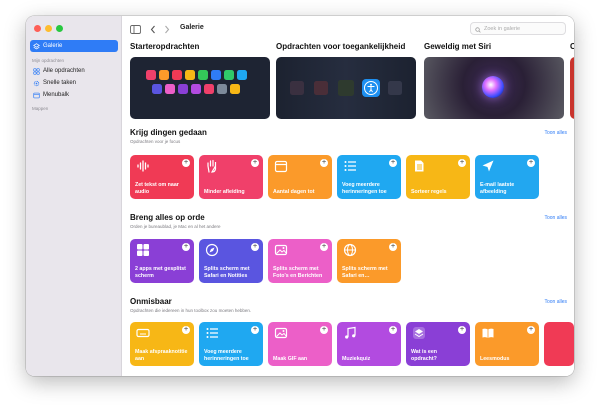 The image size is (600, 407). I want to click on sidebar-item-label: Alle opdrachten, so click(64, 71).